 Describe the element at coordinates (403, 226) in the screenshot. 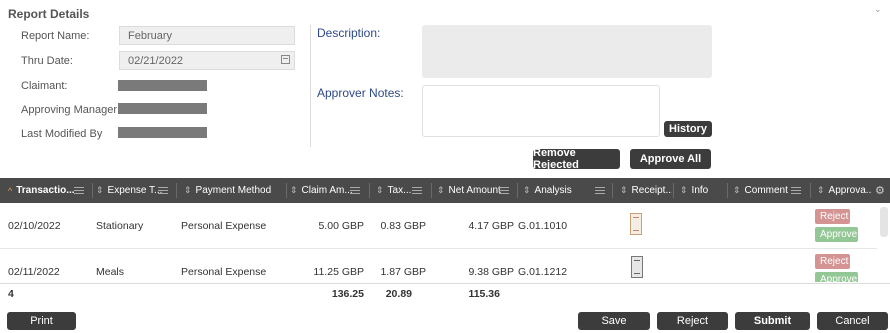

I see `tax-cell: 0.83 GBP` at that location.